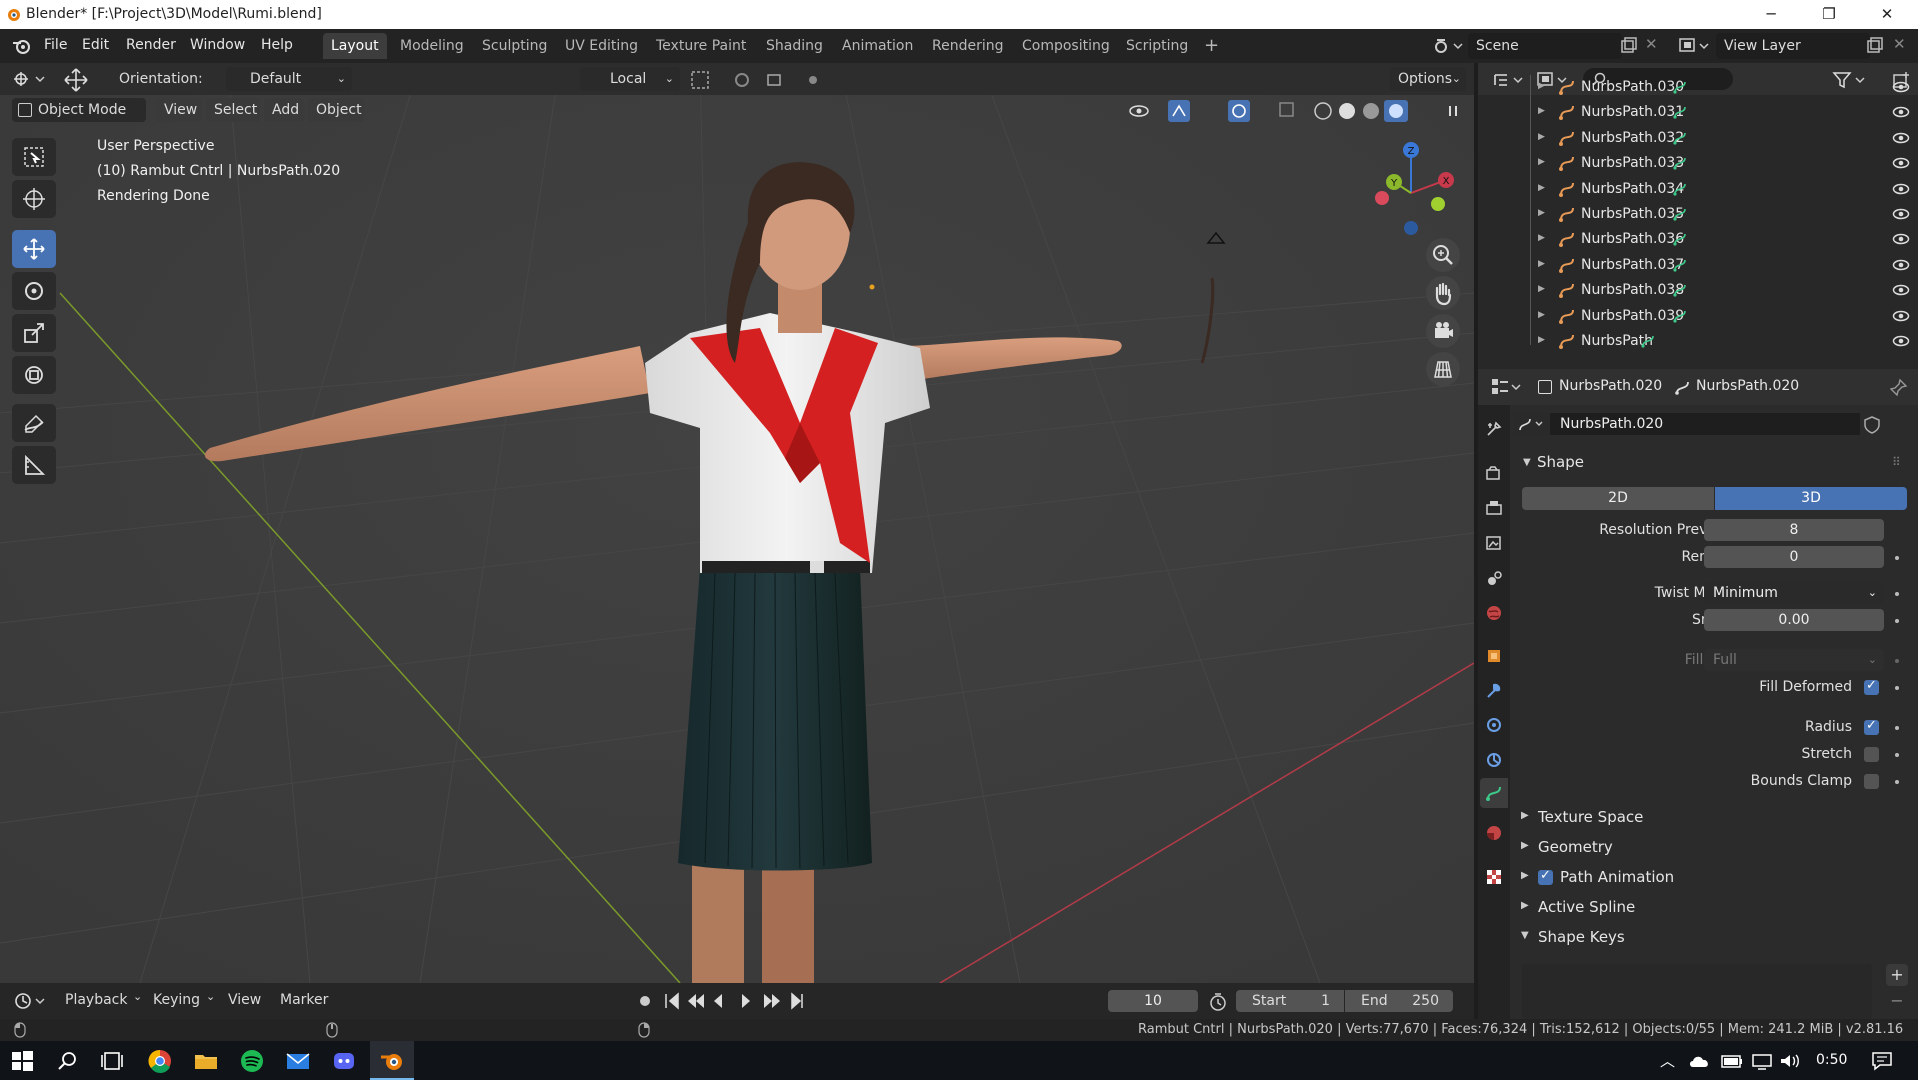 The width and height of the screenshot is (1918, 1080). Describe the element at coordinates (304, 1000) in the screenshot. I see `marker-menu: Marker` at that location.